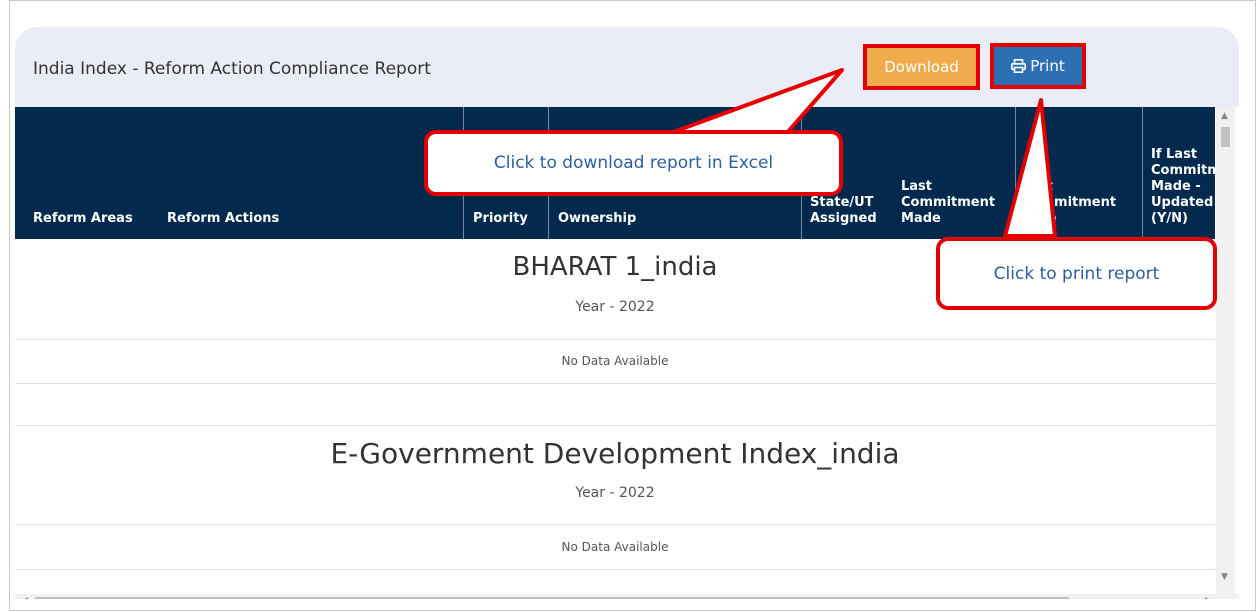 The width and height of the screenshot is (1257, 612). What do you see at coordinates (956, 203) in the screenshot?
I see `column-header: Last Commitment Made` at bounding box center [956, 203].